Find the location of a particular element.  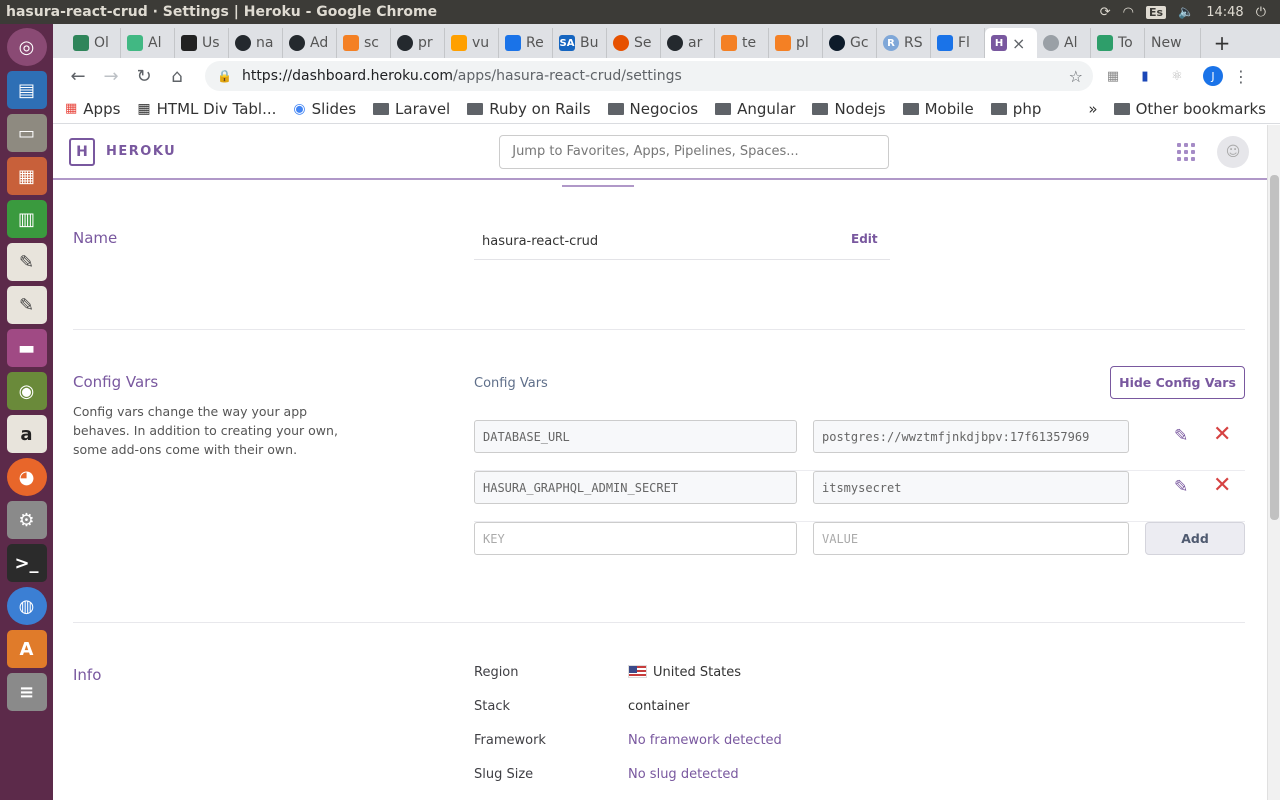

browser-tab-active: H × is located at coordinates (1011, 43).